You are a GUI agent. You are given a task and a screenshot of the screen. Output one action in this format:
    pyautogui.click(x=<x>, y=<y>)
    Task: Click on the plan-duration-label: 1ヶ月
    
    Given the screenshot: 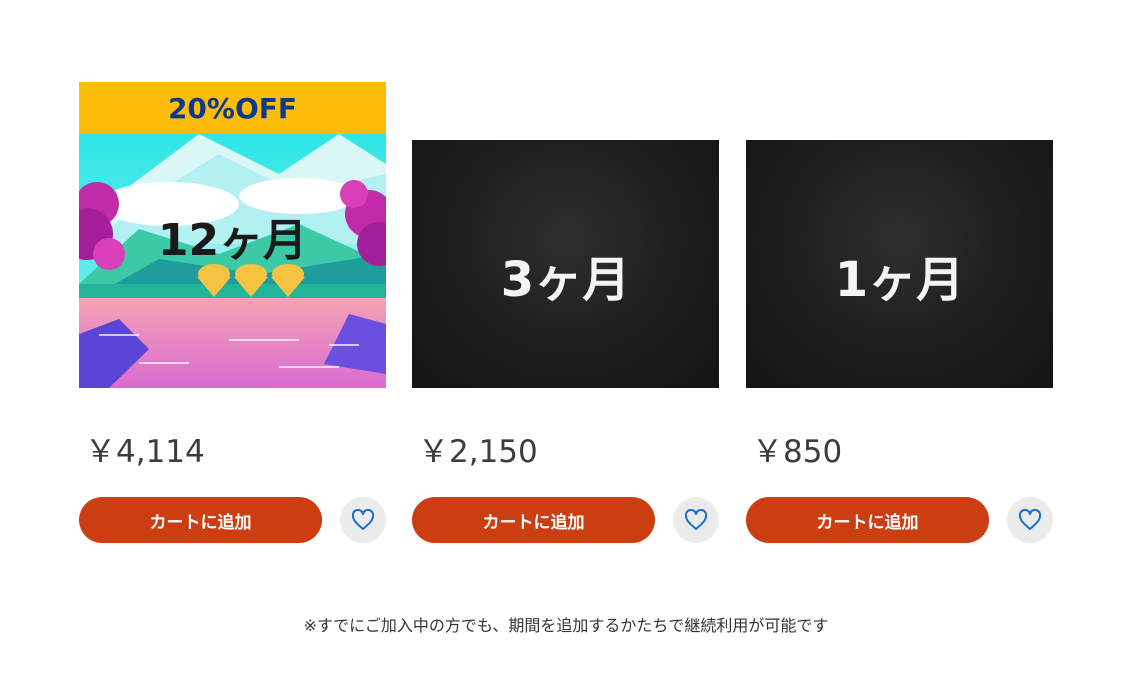 What is the action you would take?
    pyautogui.click(x=899, y=280)
    